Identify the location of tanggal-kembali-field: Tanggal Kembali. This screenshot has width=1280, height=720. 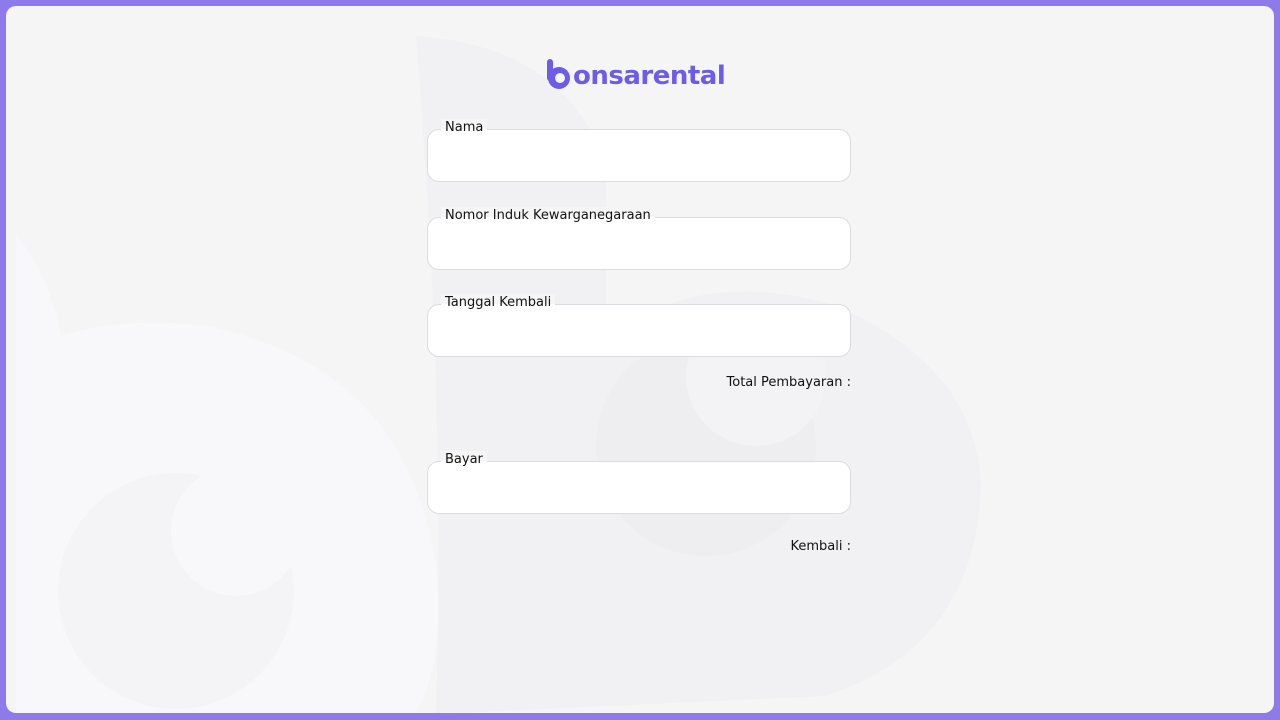
(639, 325).